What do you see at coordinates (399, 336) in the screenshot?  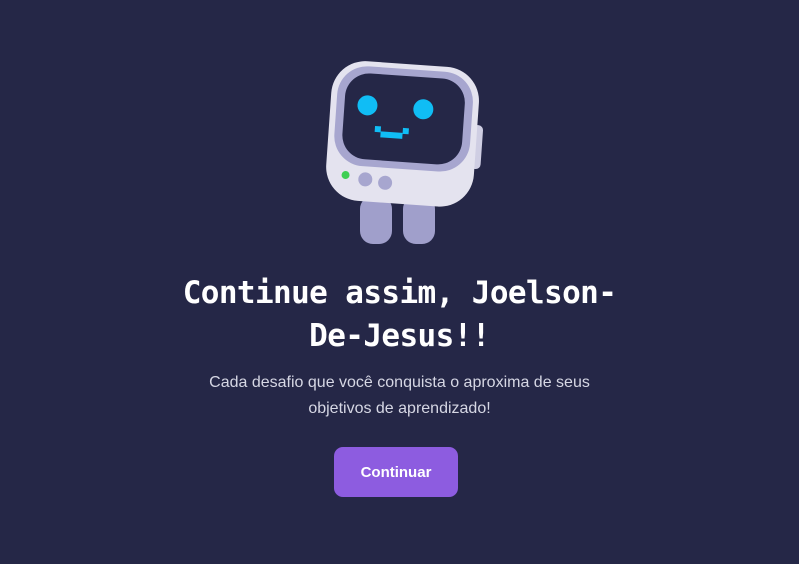 I see `congrats-title-line-2: De-Jesus!!` at bounding box center [399, 336].